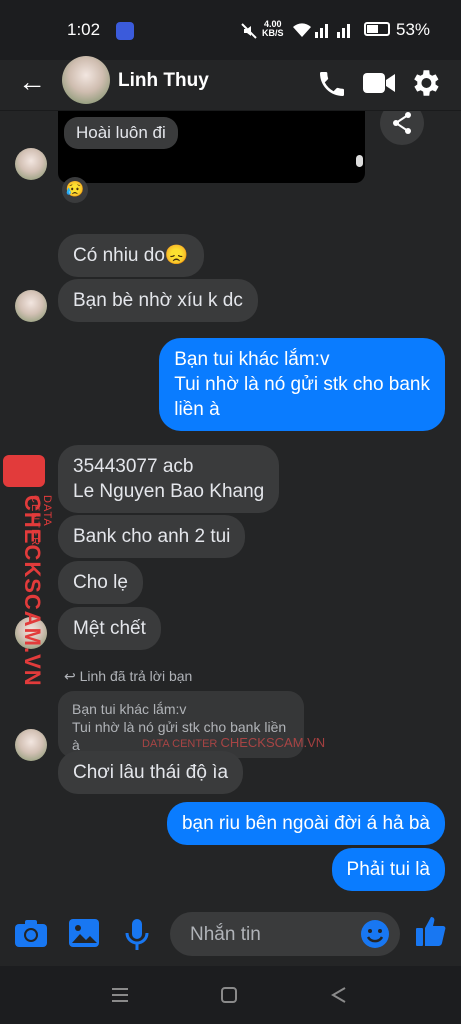  What do you see at coordinates (100, 582) in the screenshot?
I see `message-bubble: Cho lẹ` at bounding box center [100, 582].